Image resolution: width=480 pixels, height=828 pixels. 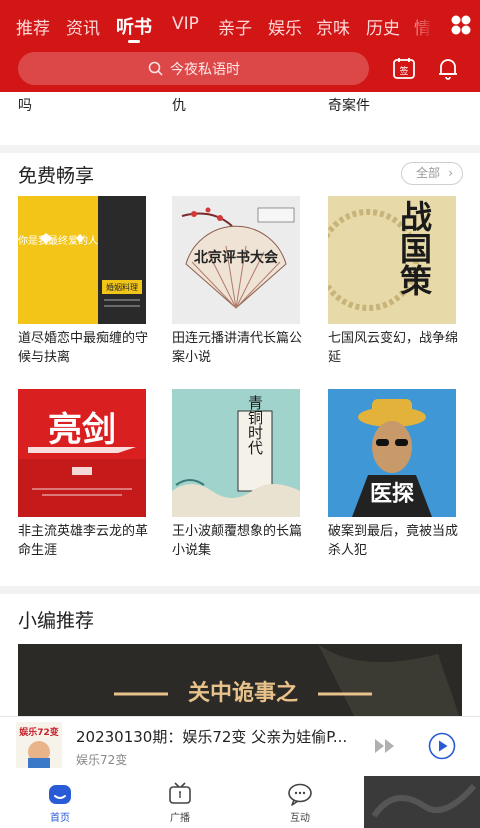 What do you see at coordinates (60, 794) in the screenshot?
I see `home-icon` at bounding box center [60, 794].